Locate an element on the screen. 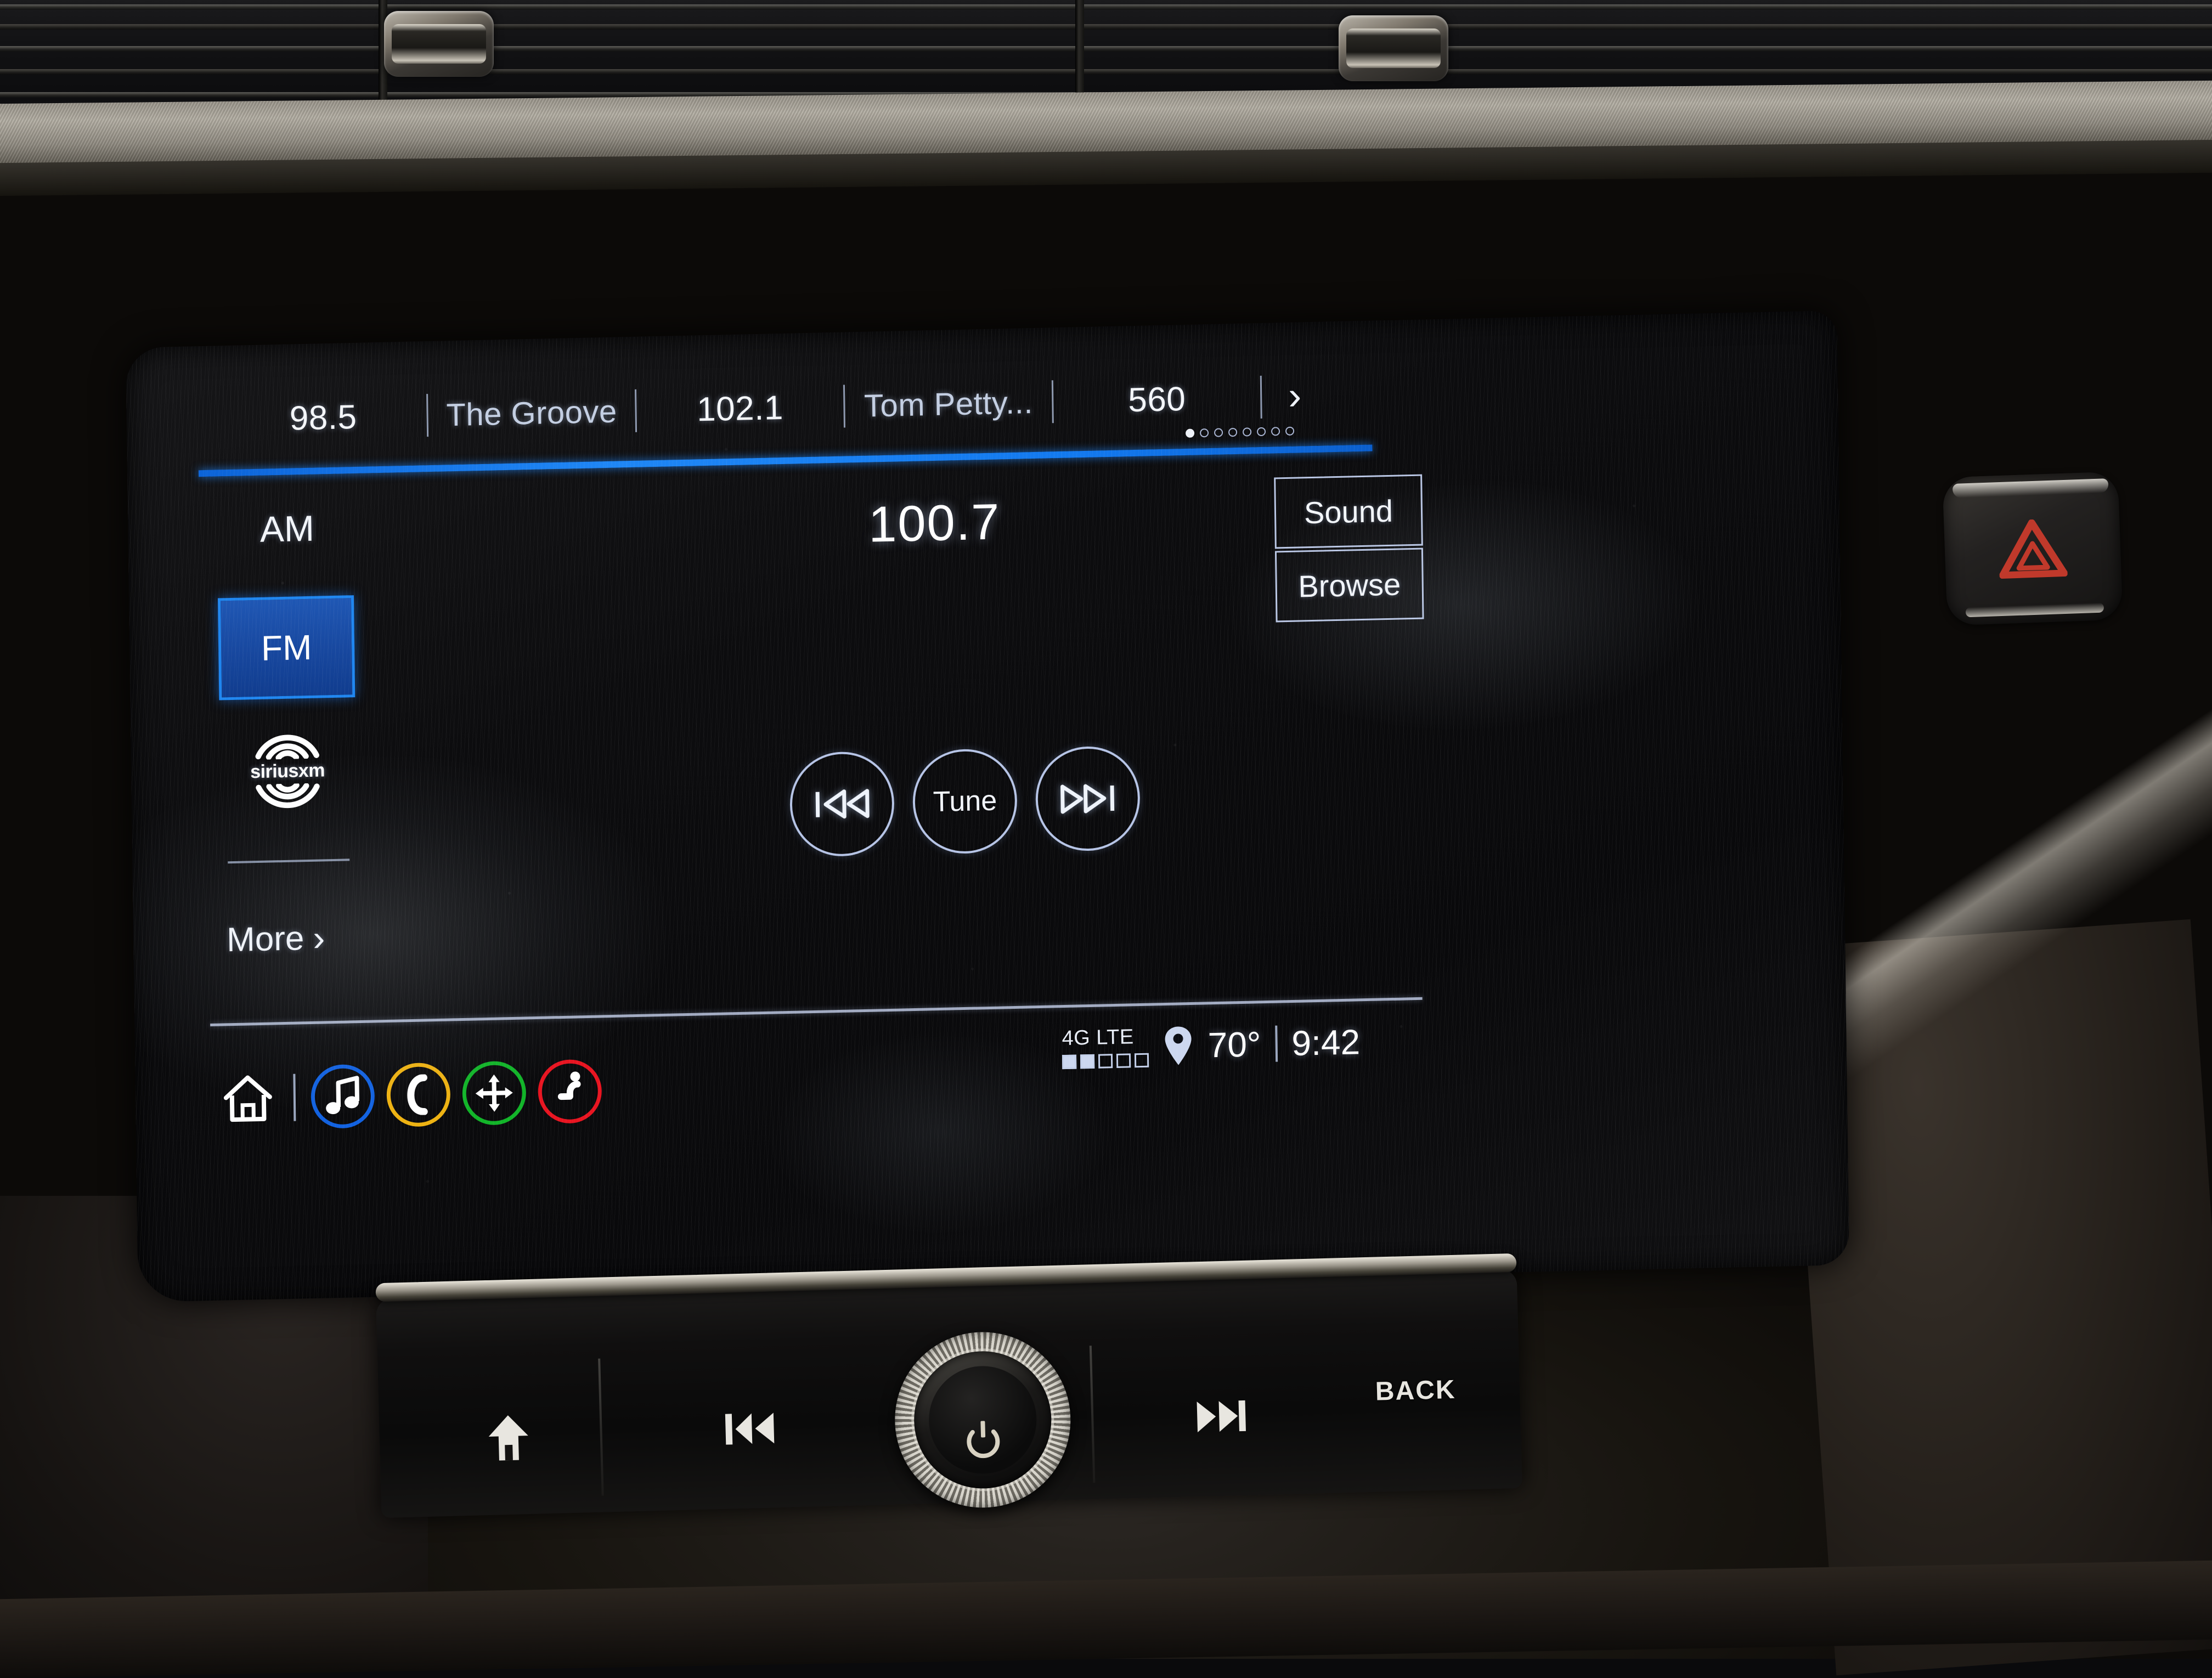  network-status: 4G LTE is located at coordinates (1105, 1047).